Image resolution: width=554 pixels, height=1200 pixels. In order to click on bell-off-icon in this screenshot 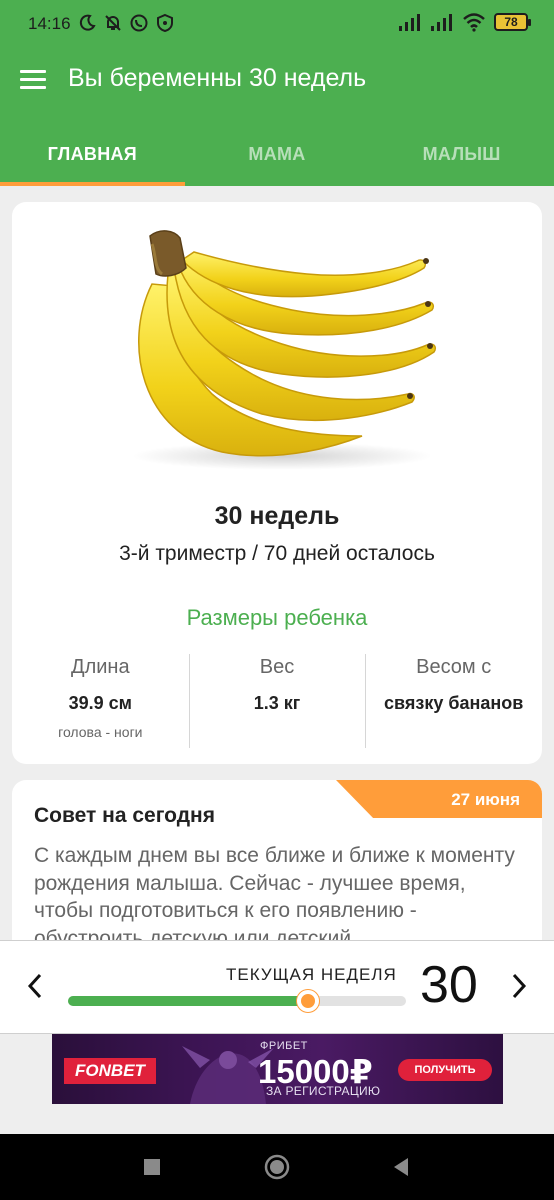, I will do `click(113, 23)`.